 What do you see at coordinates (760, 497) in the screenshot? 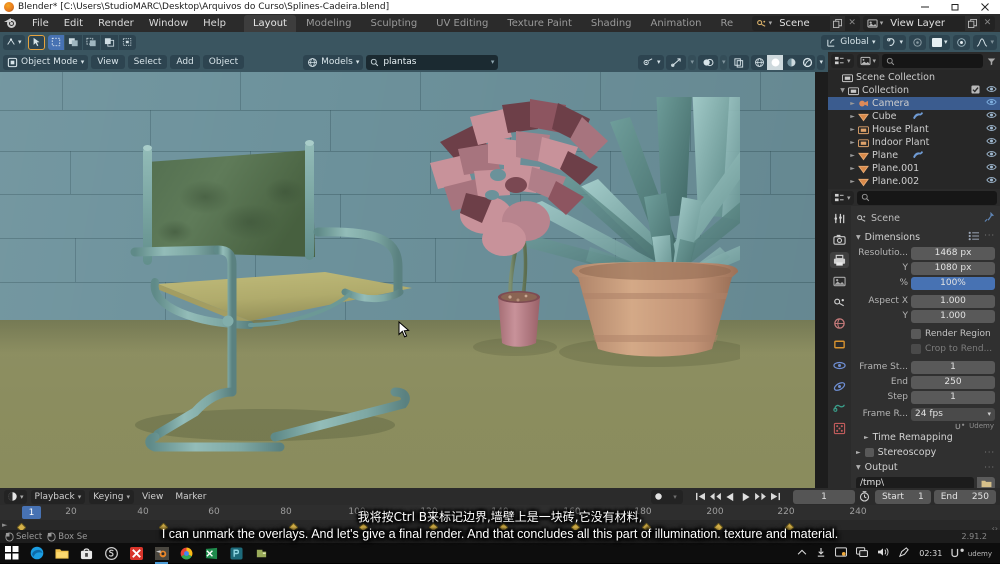
I see `next-keyframe-button` at bounding box center [760, 497].